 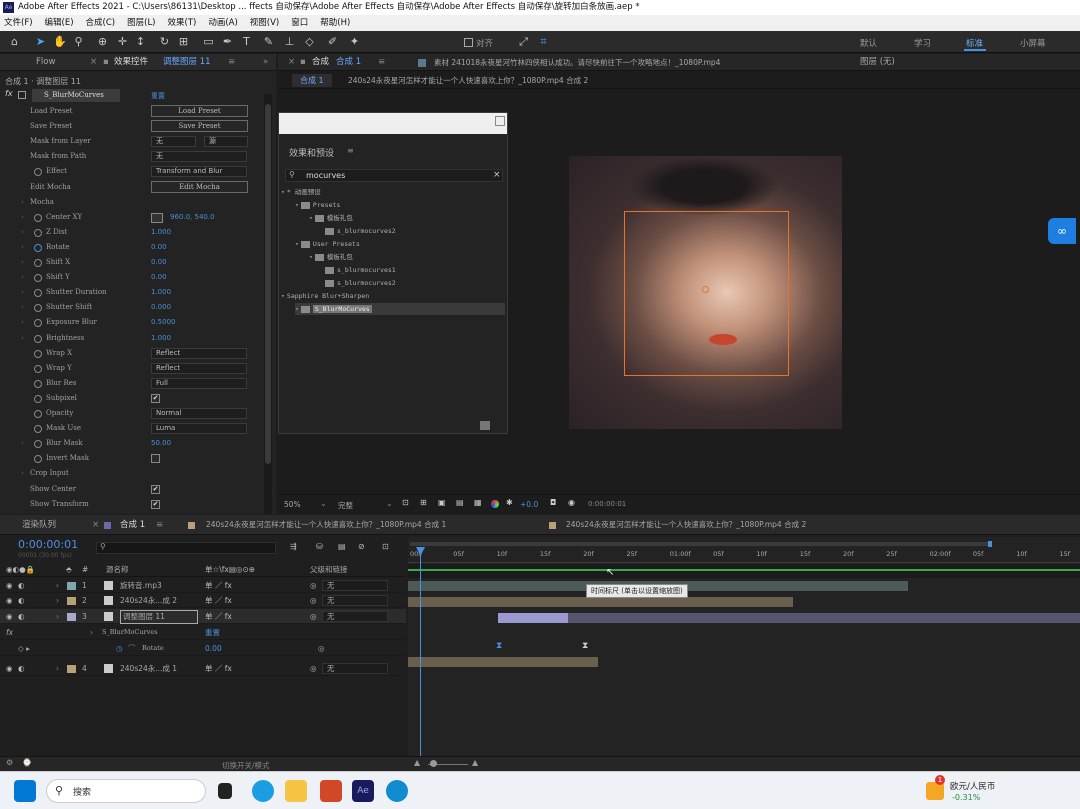 I want to click on timeline-tab-comp-c: 240s24永夜星河怎样才能让一个人快速喜欢上你？_1080P.mp4 合成 2, so click(x=686, y=525).